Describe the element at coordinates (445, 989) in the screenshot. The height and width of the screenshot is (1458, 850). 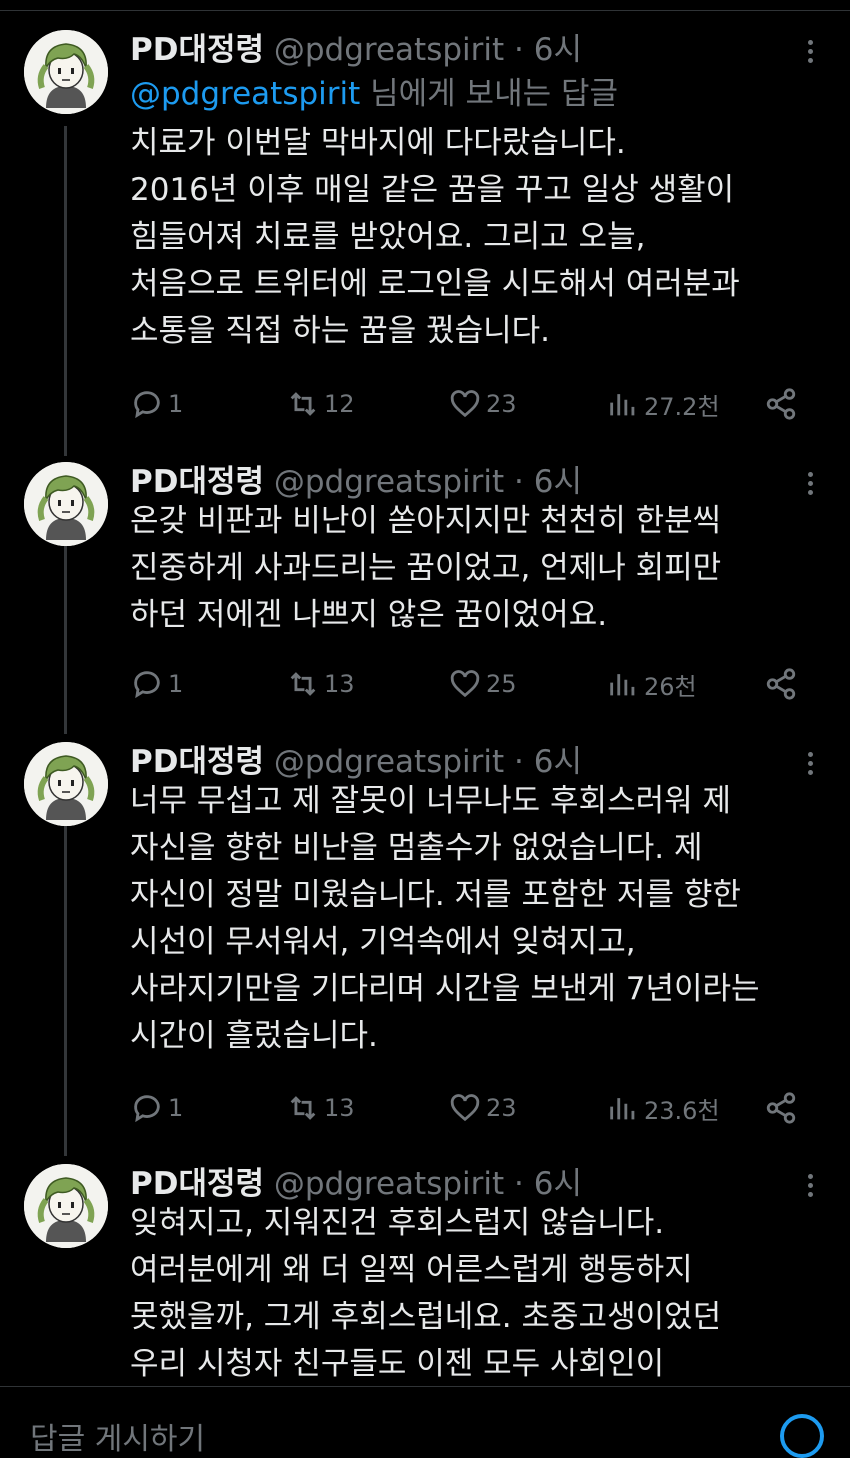
I see `tweet-text-line: 사라지기만을 기다리며 시간을 보낸게 7년이라는` at that location.